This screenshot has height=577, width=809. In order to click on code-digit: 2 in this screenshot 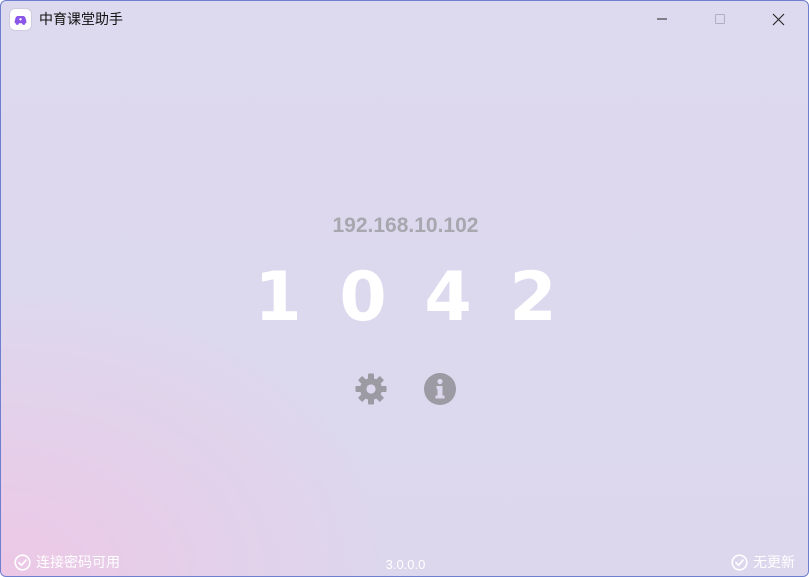, I will do `click(533, 297)`.